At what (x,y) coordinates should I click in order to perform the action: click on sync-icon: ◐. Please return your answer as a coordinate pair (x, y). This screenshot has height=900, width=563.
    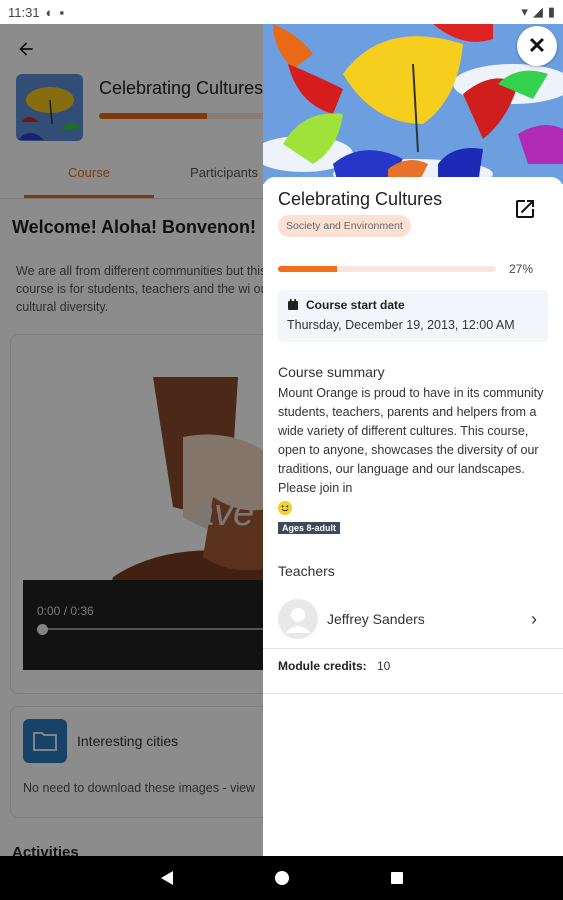
    Looking at the image, I should click on (49, 12).